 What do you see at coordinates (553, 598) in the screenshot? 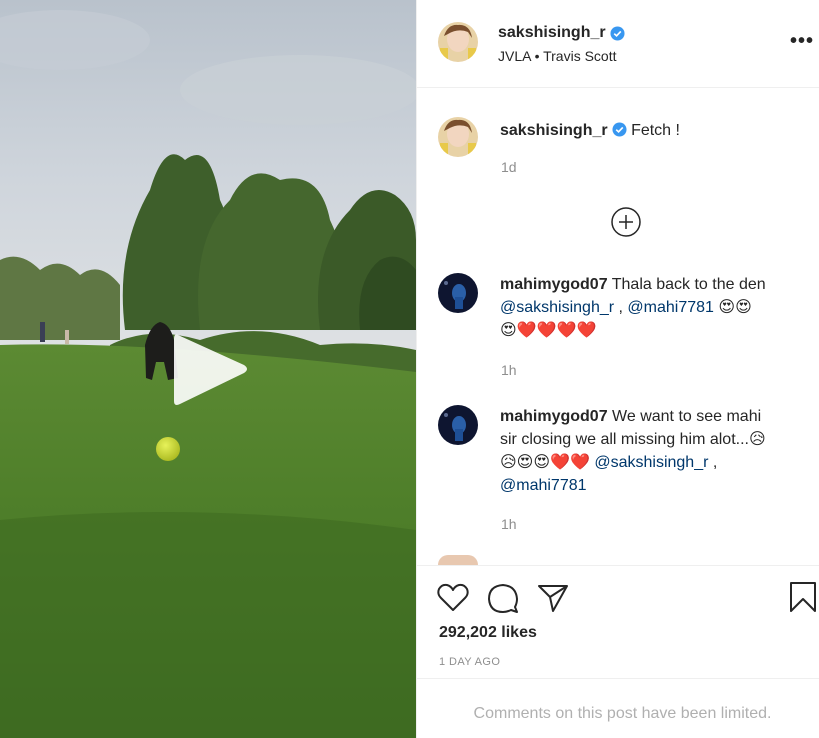
I see `share-icon` at bounding box center [553, 598].